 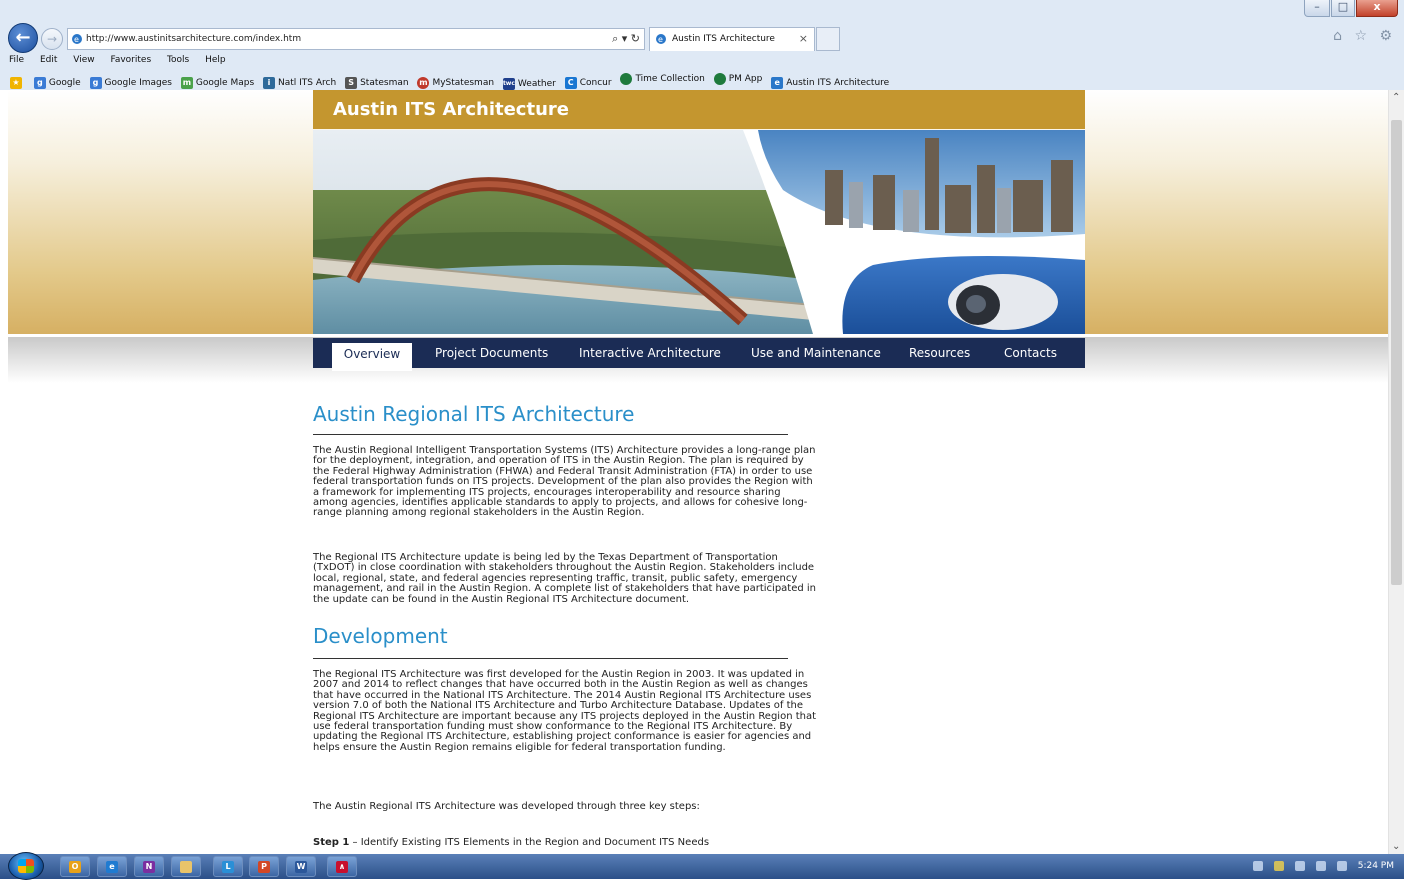 I want to click on concur-icon: C, so click(x=570, y=83).